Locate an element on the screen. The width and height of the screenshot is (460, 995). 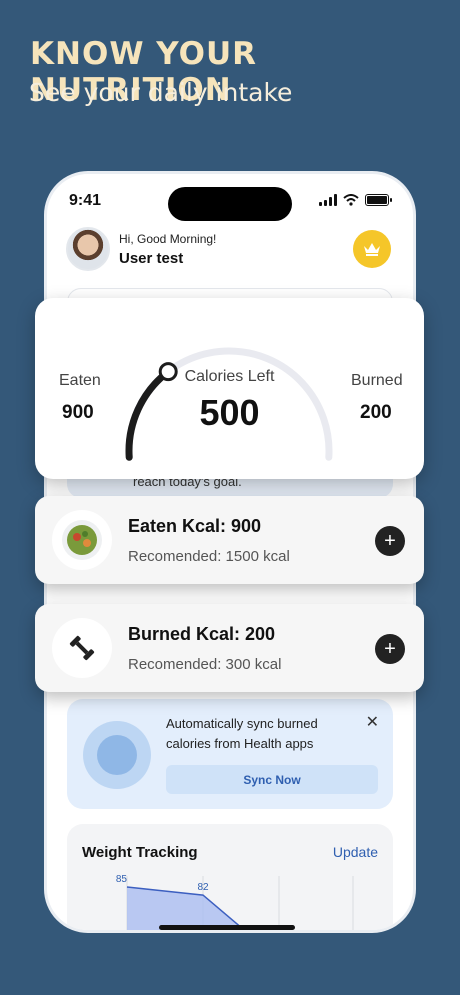
close-icon: ✕ is located at coordinates (372, 722).